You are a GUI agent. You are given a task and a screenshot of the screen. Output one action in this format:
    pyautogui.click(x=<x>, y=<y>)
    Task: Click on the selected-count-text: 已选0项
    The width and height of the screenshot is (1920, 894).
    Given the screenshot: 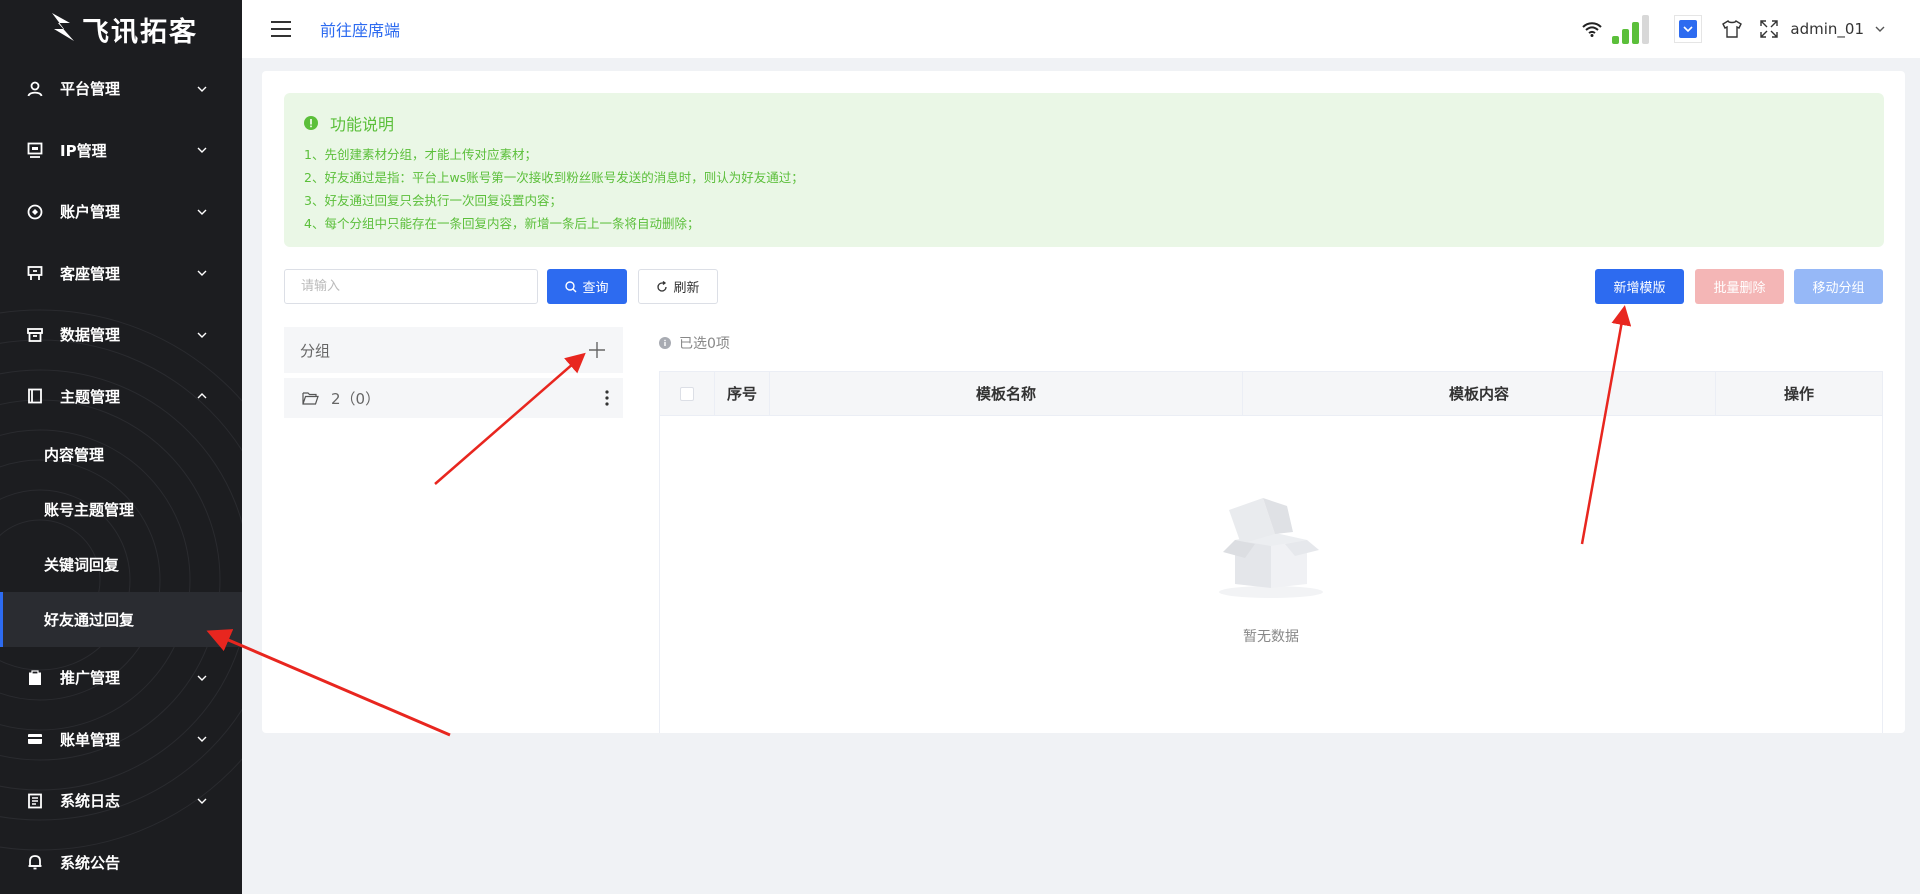 What is the action you would take?
    pyautogui.click(x=704, y=344)
    